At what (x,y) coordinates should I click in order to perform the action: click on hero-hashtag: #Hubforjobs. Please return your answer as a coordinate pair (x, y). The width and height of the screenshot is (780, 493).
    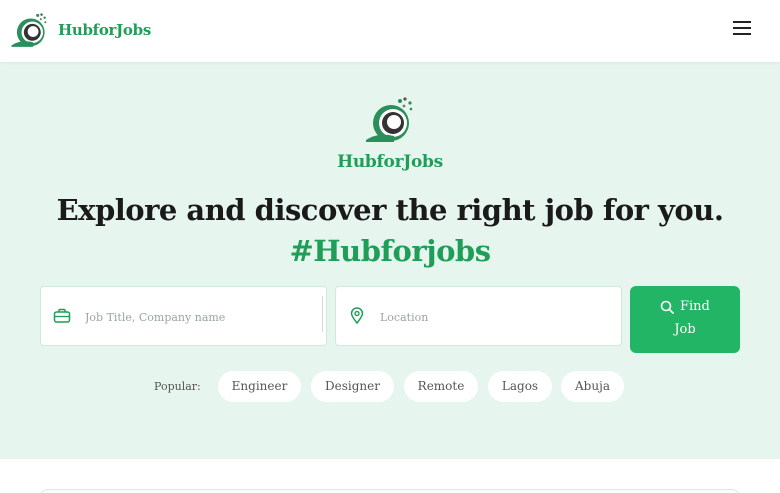
    Looking at the image, I should click on (390, 251).